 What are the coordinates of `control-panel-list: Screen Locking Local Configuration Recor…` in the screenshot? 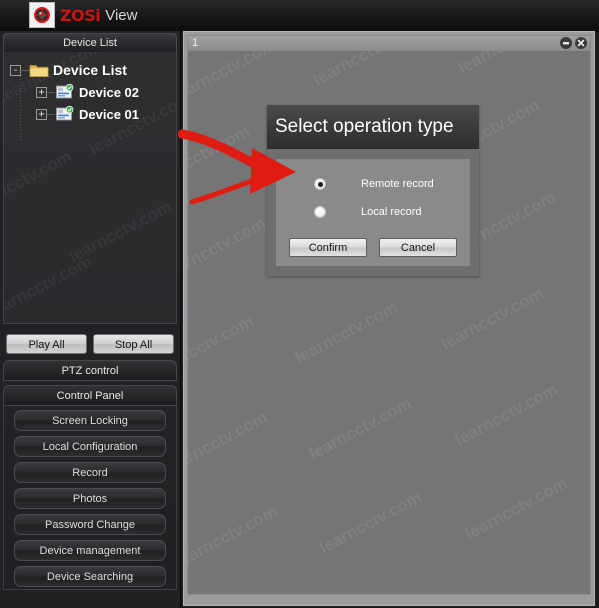 It's located at (90, 498).